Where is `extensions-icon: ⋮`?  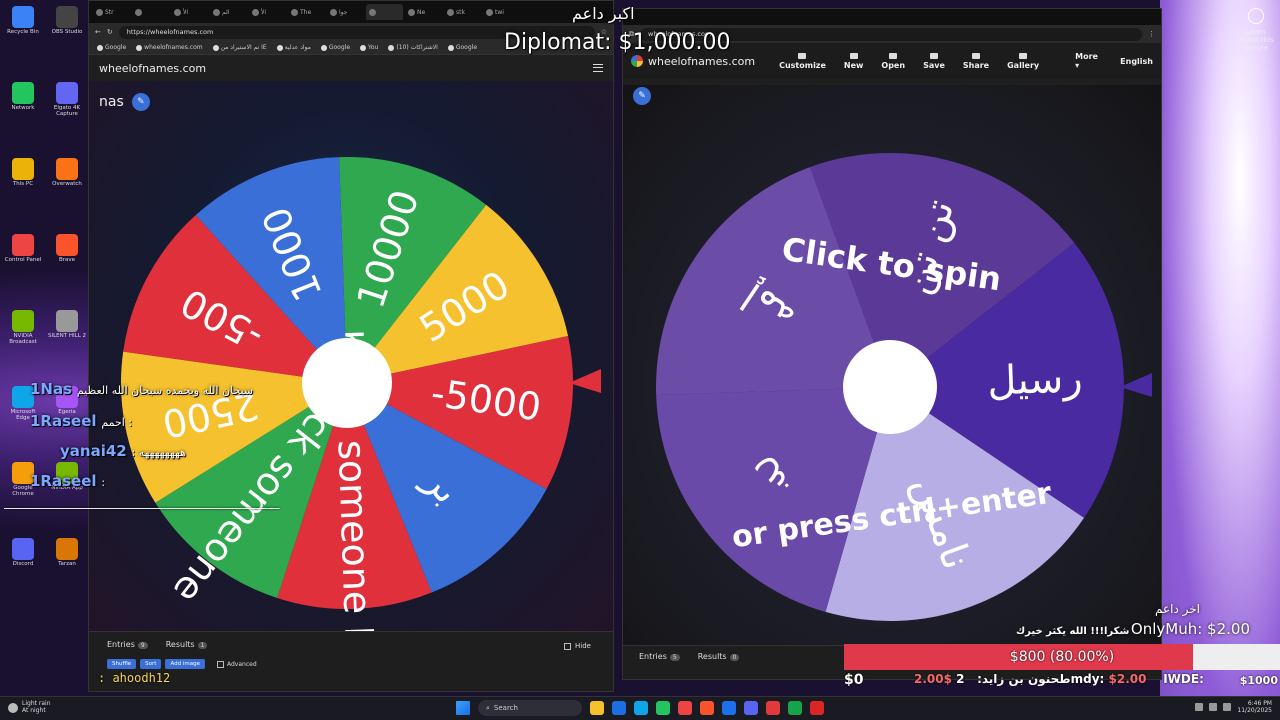
extensions-icon: ⋮ is located at coordinates (1151, 34).